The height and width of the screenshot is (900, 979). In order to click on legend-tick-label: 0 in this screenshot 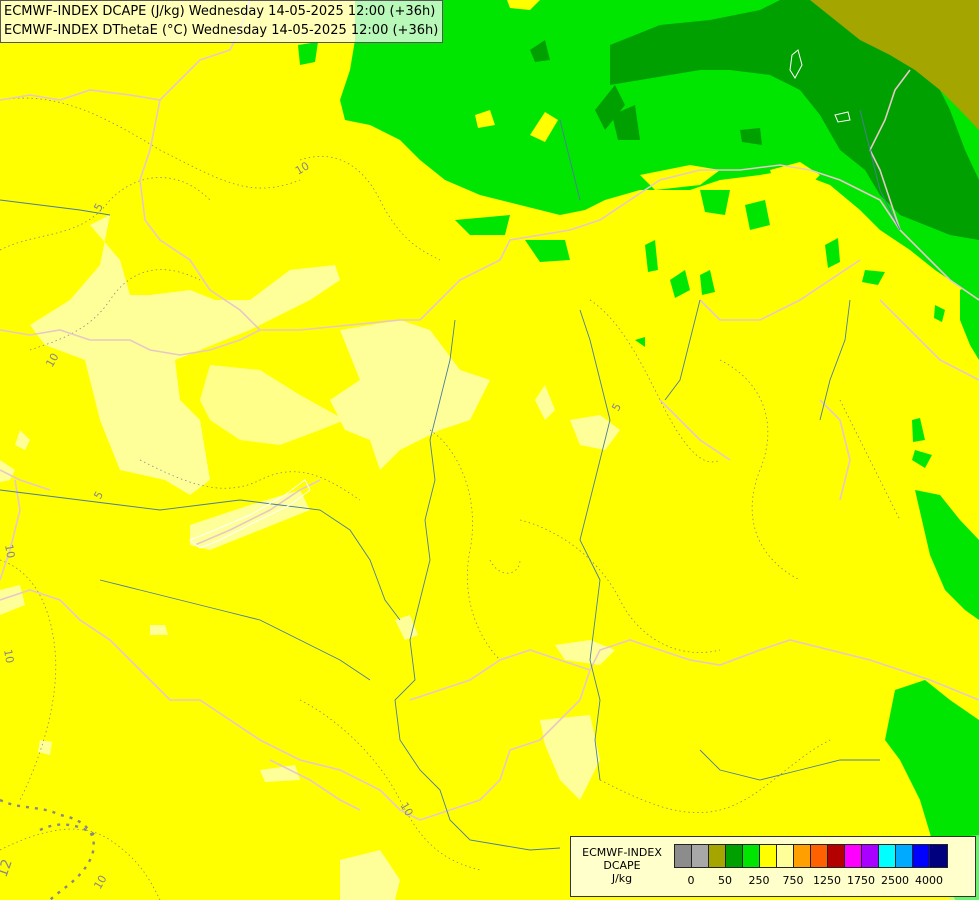, I will do `click(691, 880)`.